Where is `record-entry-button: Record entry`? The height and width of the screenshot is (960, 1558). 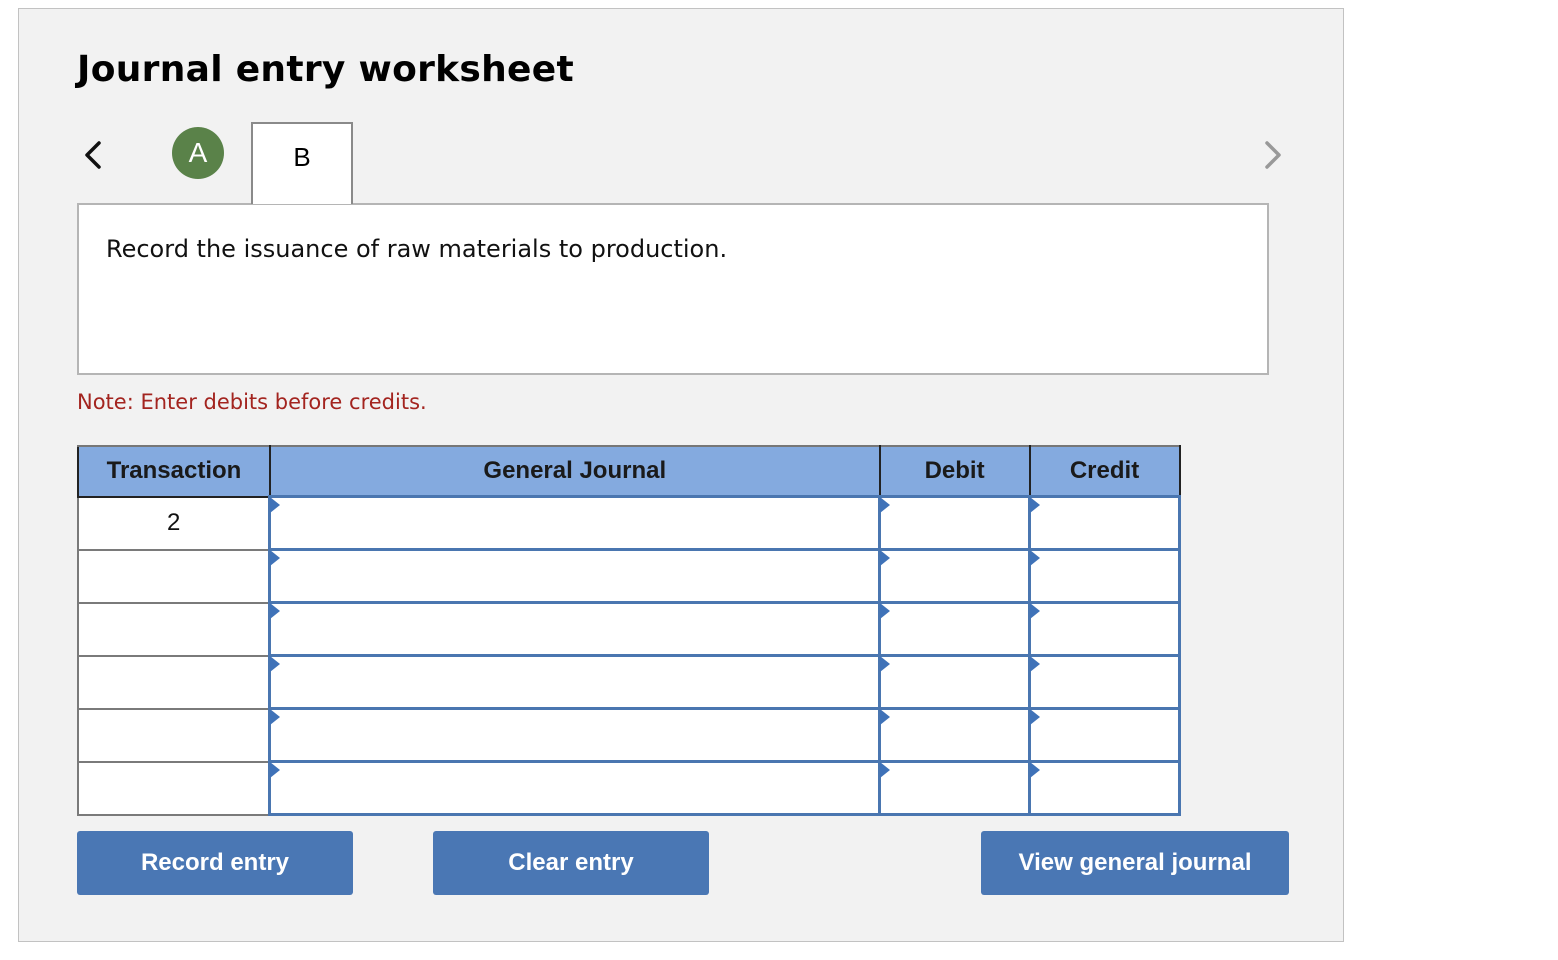 record-entry-button: Record entry is located at coordinates (215, 863).